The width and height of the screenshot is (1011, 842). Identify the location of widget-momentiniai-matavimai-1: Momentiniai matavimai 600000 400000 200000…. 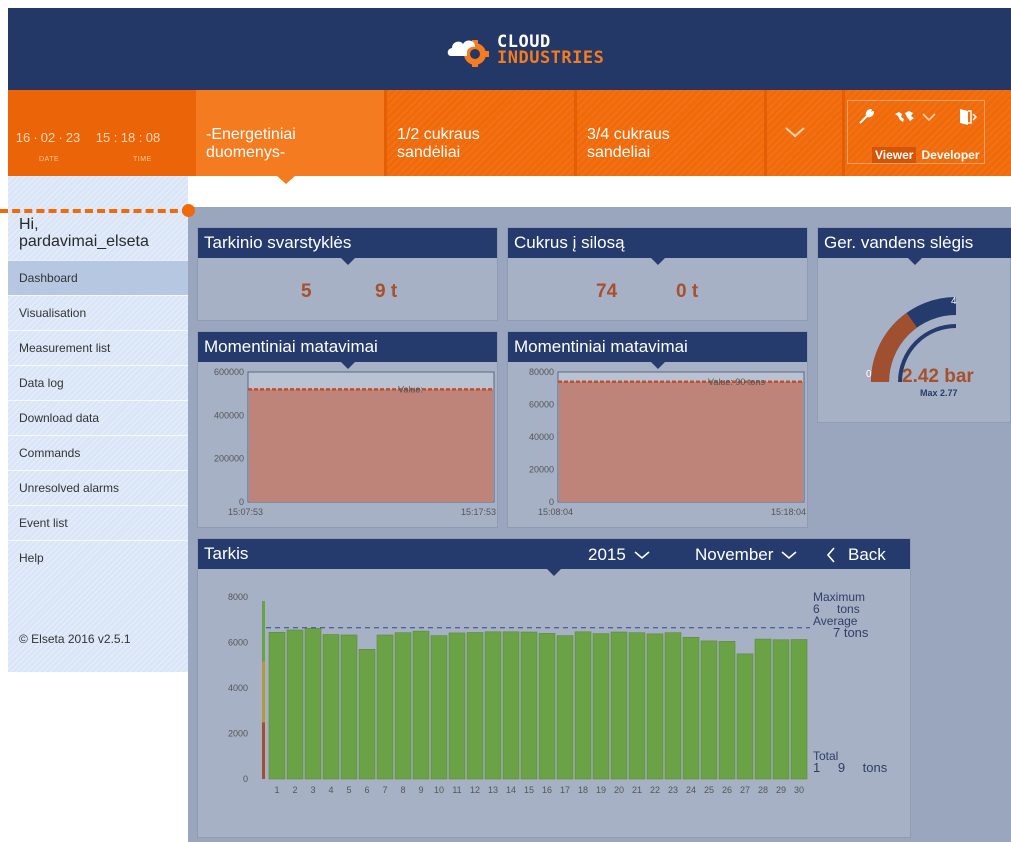
(347, 429).